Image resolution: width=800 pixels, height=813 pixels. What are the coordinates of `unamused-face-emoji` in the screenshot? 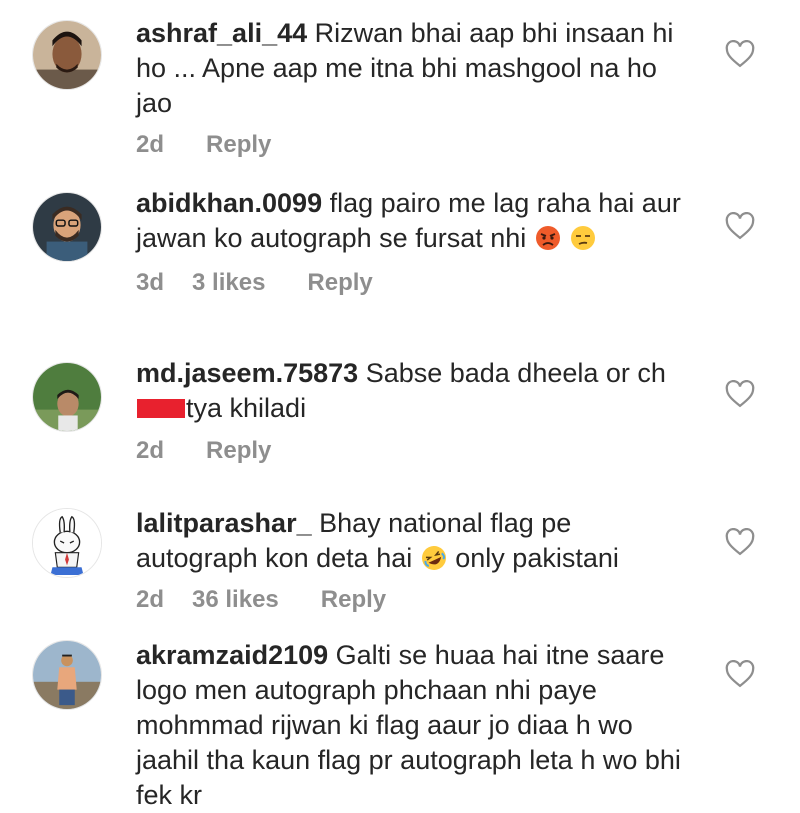 It's located at (583, 238).